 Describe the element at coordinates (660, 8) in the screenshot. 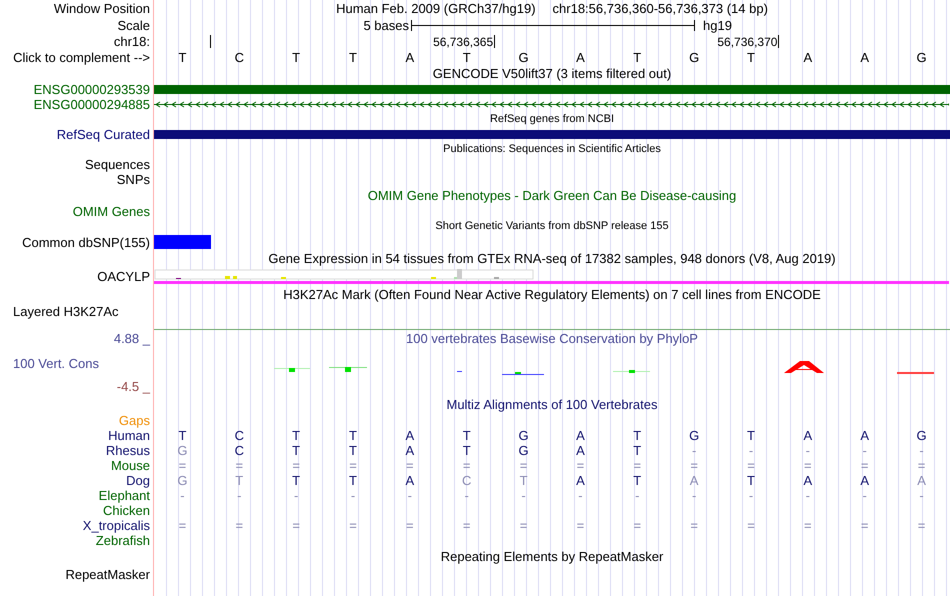

I see `position-range: chr18:56,736,360-56,736,373 (14 bp)` at that location.